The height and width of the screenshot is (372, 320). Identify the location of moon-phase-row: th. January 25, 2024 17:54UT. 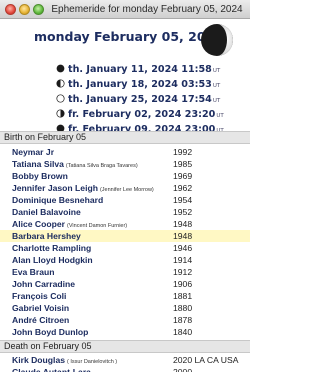
(151, 99).